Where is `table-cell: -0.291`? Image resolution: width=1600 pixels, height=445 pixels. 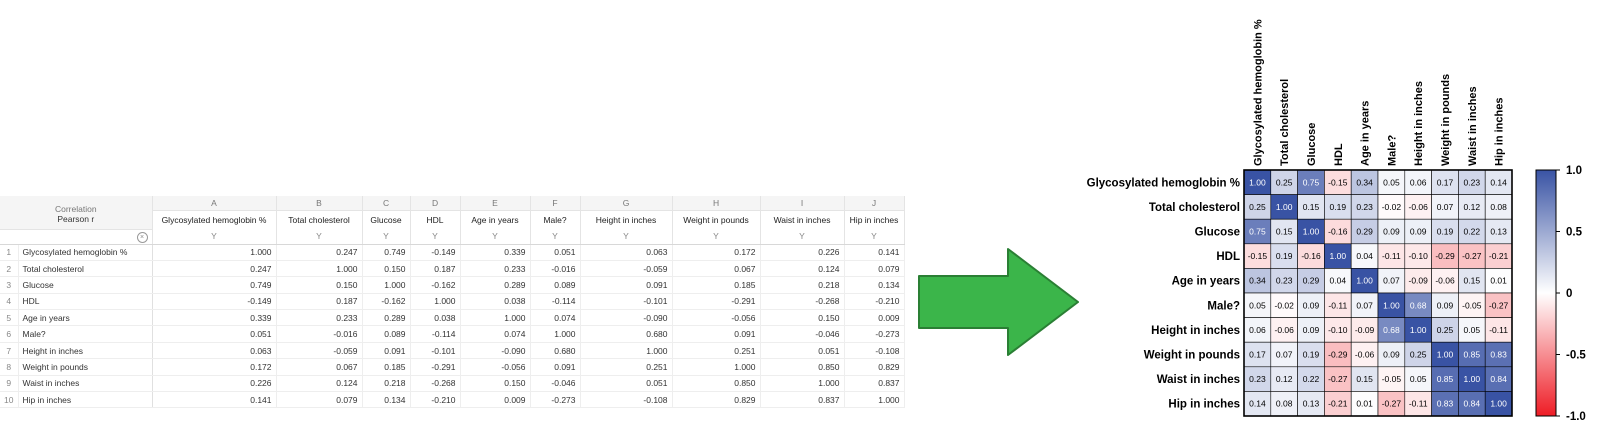 table-cell: -0.291 is located at coordinates (435, 367).